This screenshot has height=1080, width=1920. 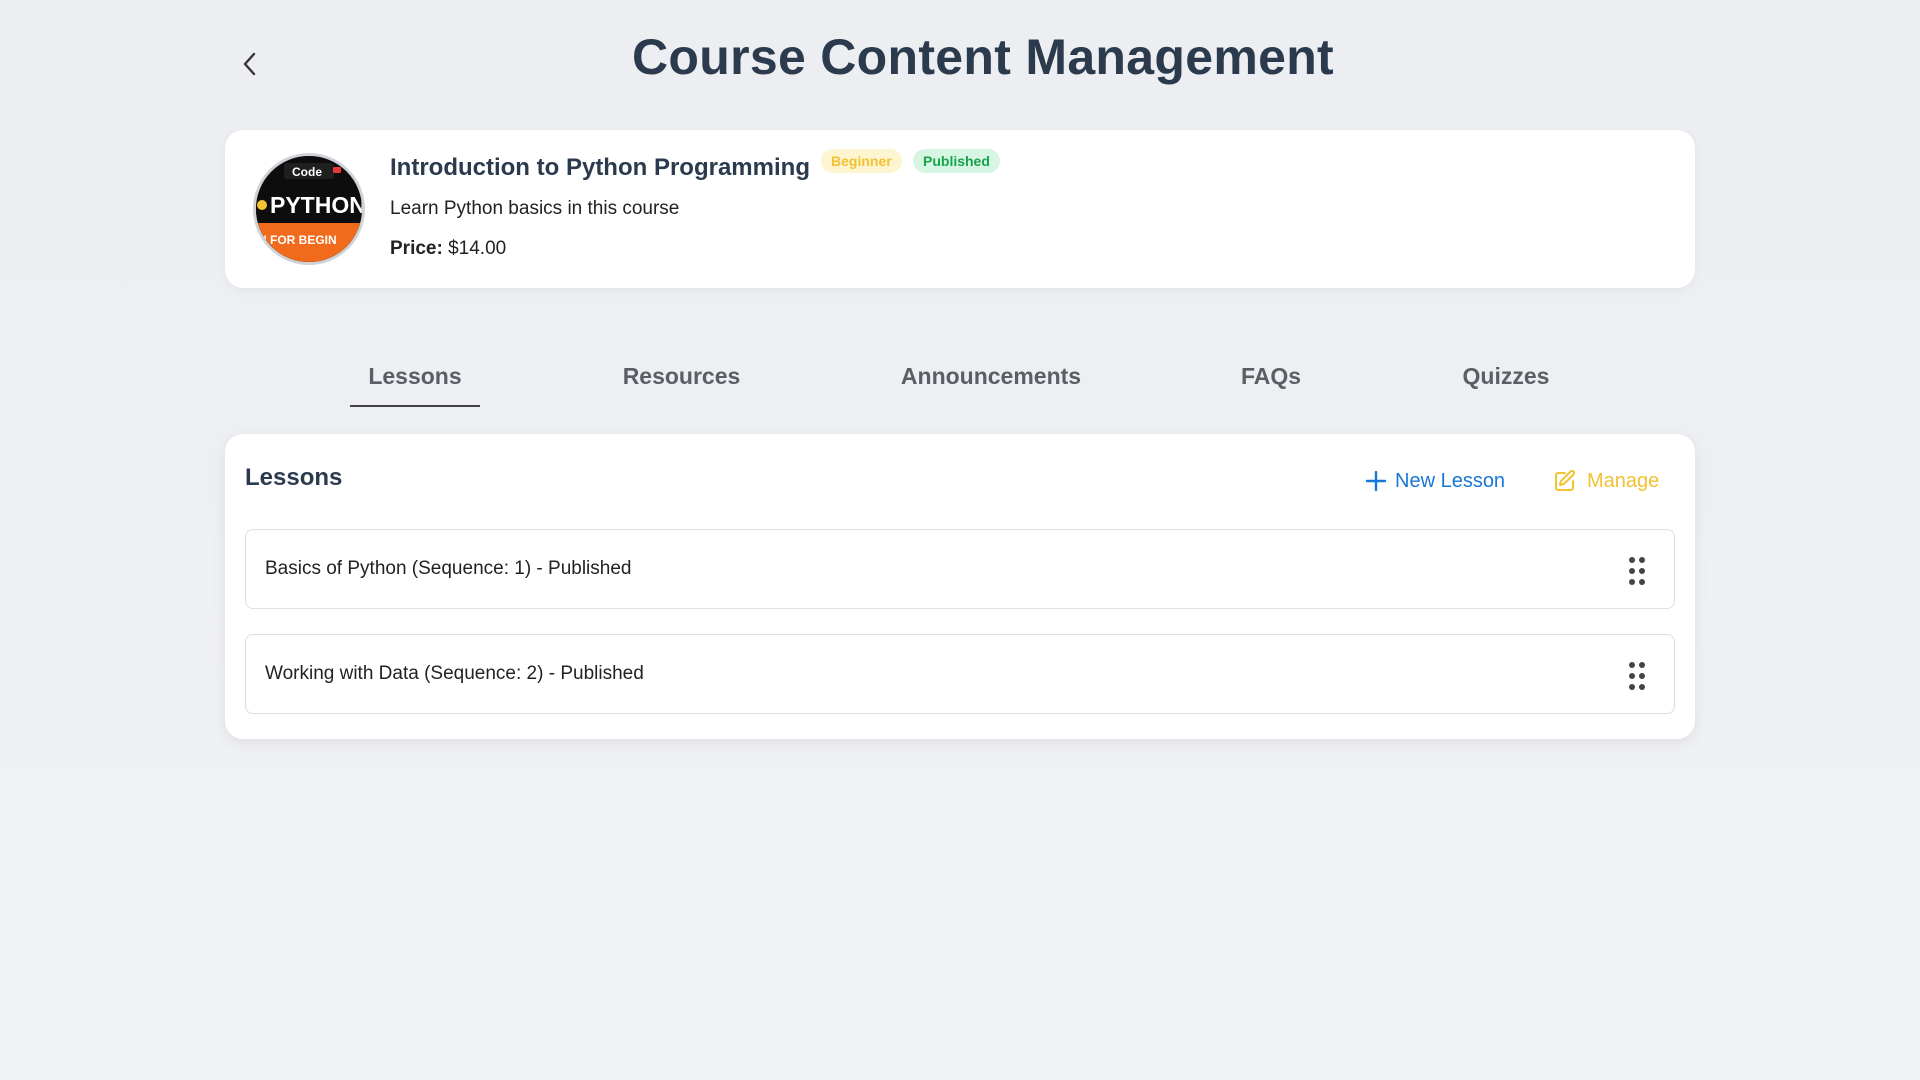 I want to click on plus-icon, so click(x=1376, y=481).